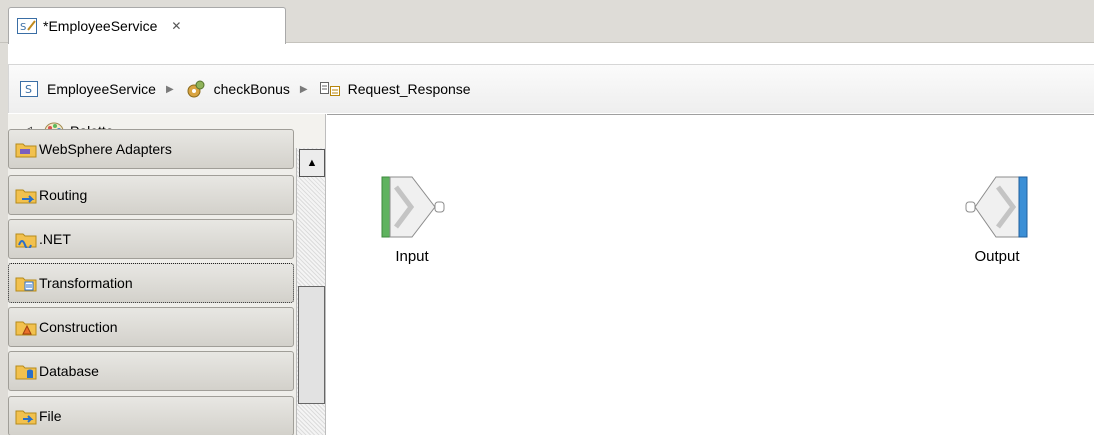 This screenshot has width=1094, height=435. I want to click on editor-tab-employeeservice: S *EmployeeService ✕, so click(147, 25).